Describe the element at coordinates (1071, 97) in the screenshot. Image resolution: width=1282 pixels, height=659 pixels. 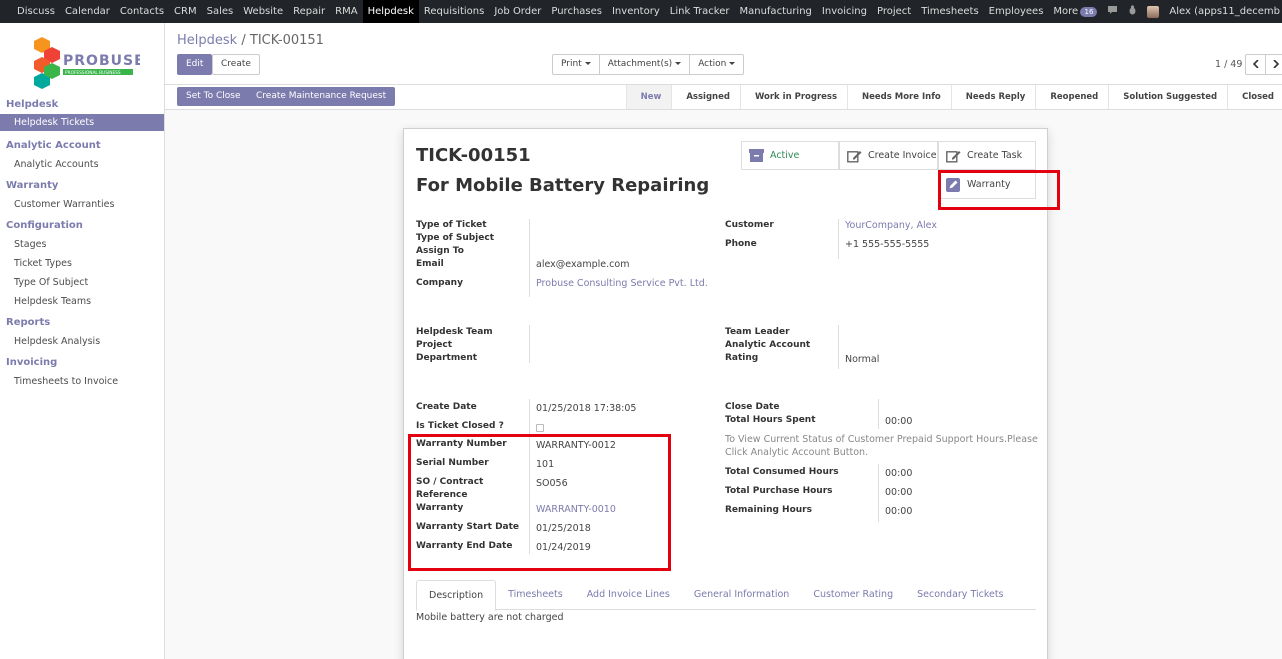
I see `stage-reopened: Reopened` at that location.